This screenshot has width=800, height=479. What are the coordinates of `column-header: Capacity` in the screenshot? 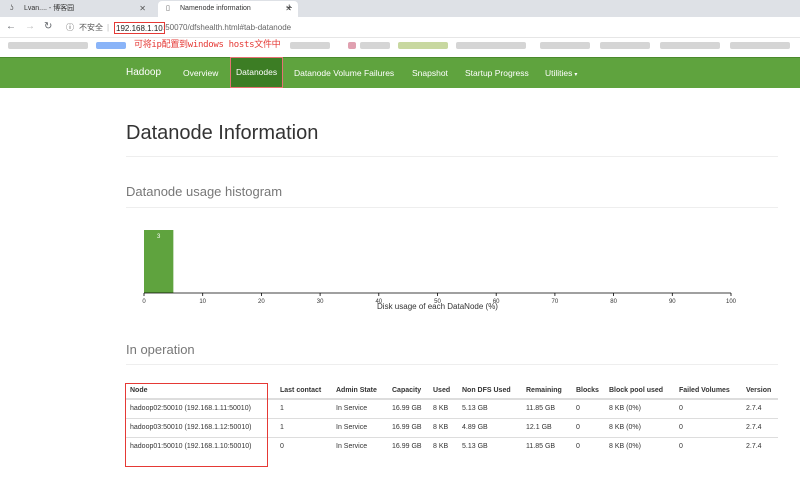 It's located at (408, 391).